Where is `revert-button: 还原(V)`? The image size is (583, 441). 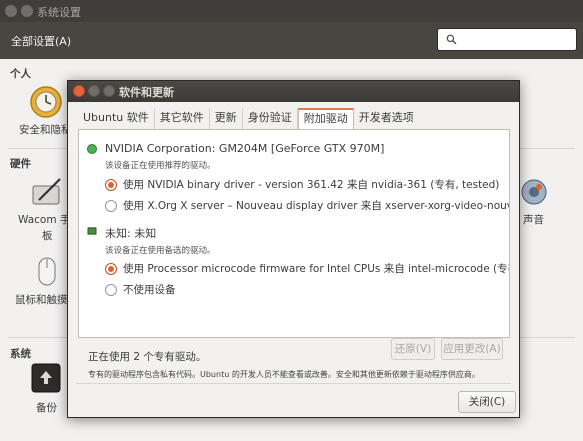
revert-button: 还原(V) is located at coordinates (413, 349).